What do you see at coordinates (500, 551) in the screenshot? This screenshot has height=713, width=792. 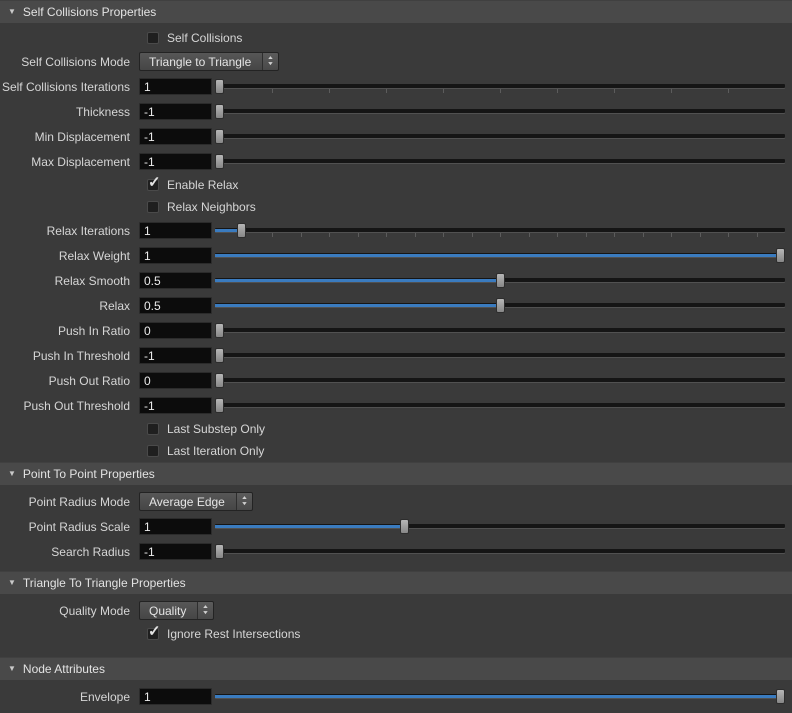 I see `search-radius-slider` at bounding box center [500, 551].